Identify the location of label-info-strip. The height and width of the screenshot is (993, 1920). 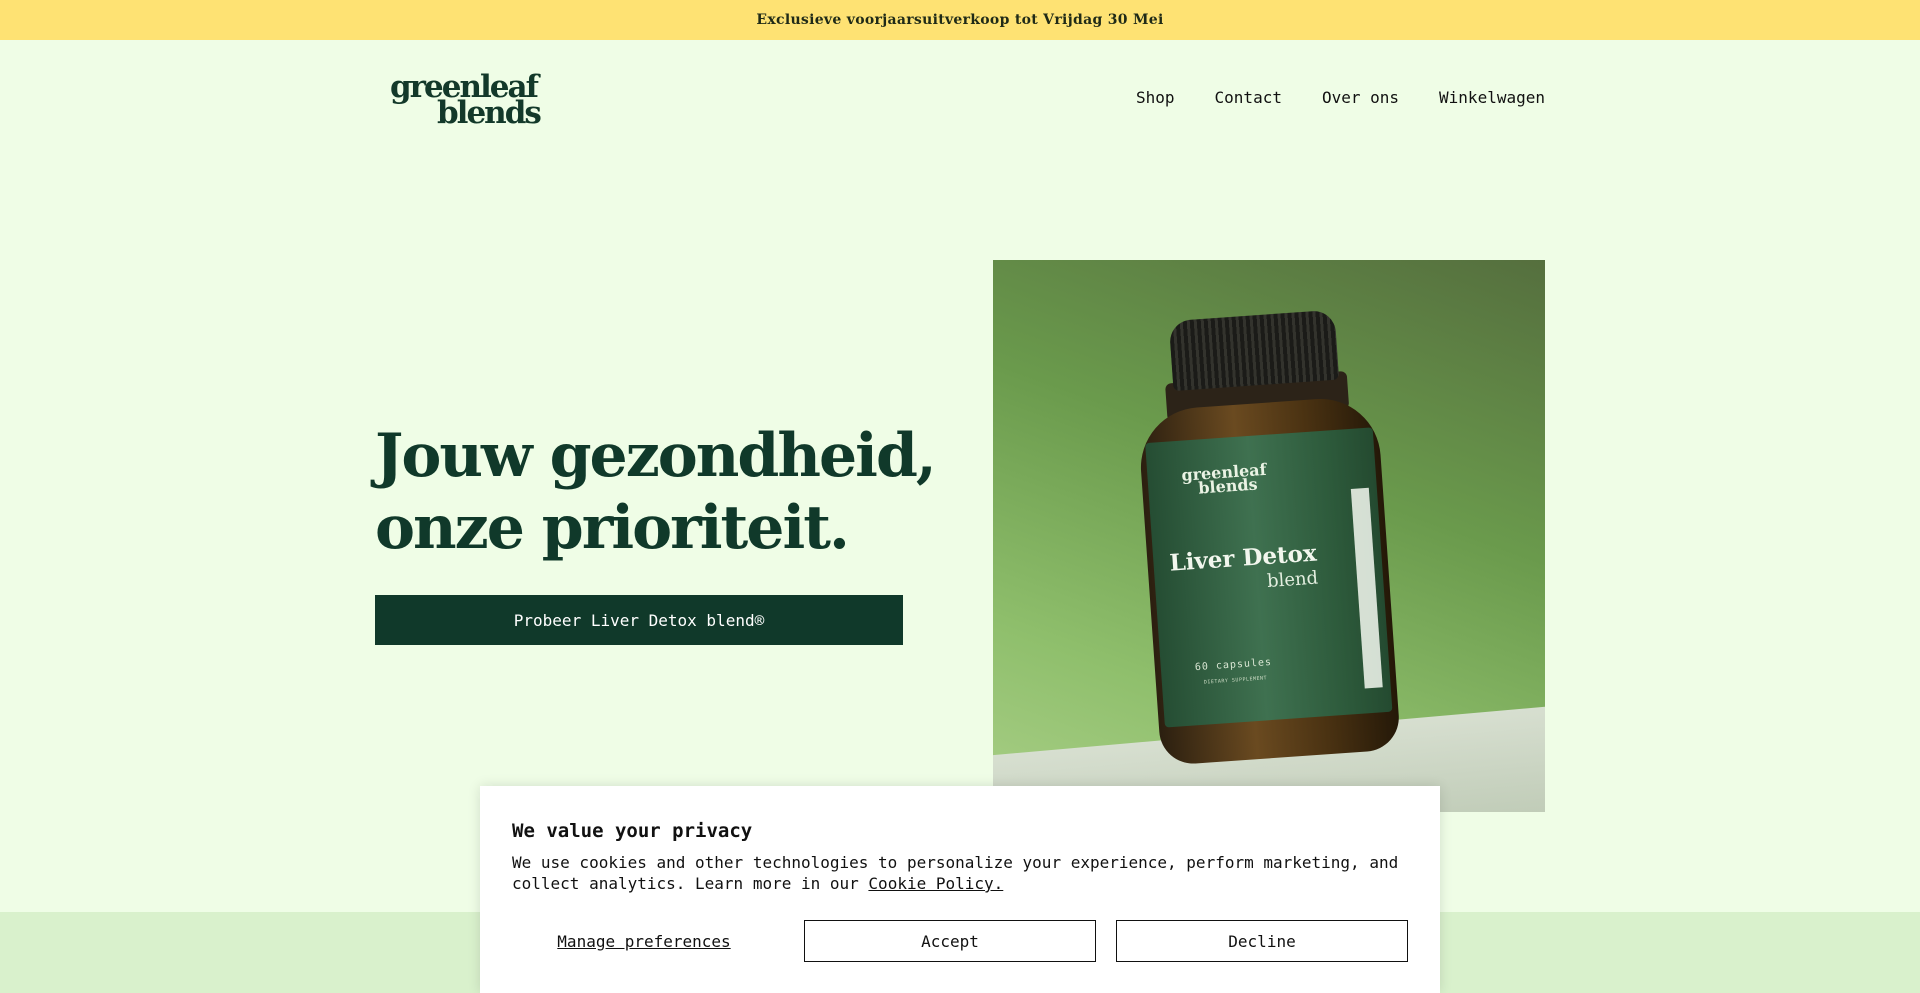
(1366, 588).